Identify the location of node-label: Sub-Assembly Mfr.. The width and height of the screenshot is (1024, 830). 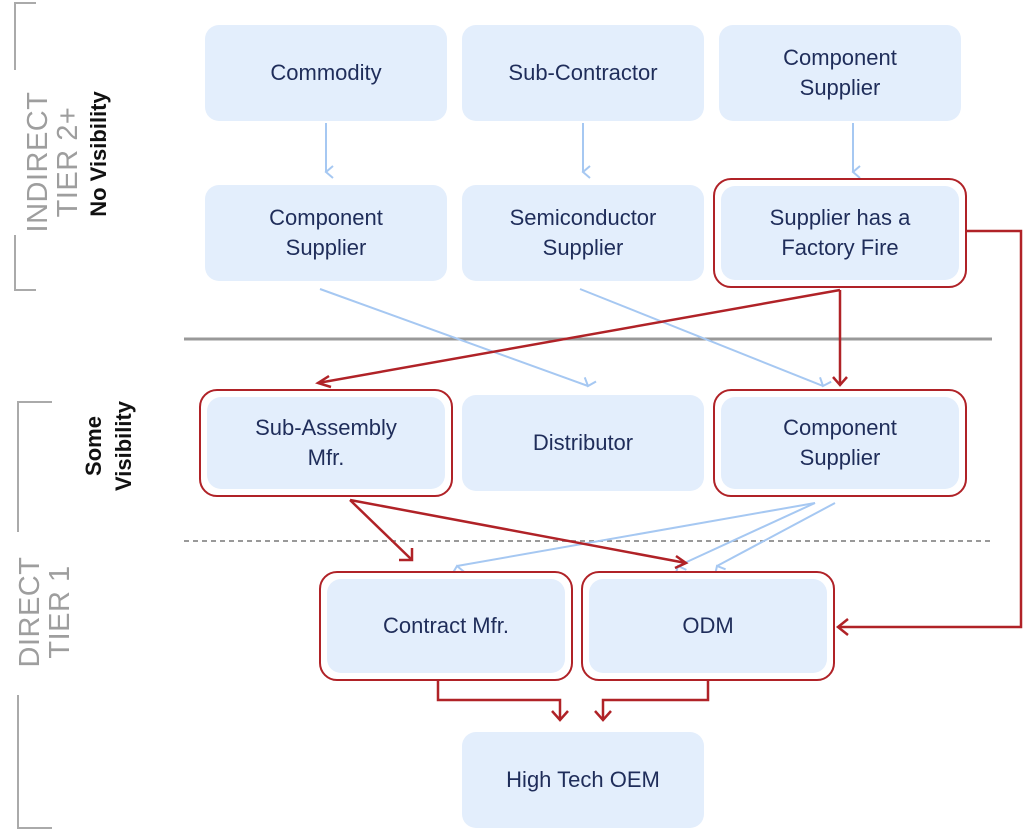
(326, 443).